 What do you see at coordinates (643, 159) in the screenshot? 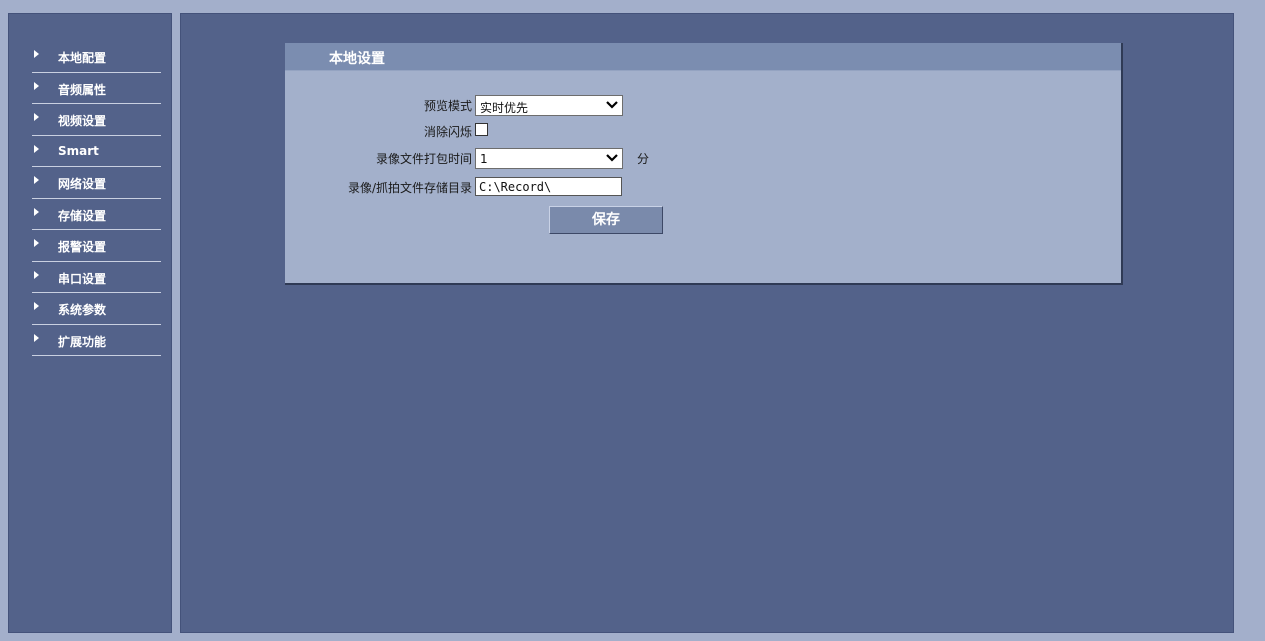
I see `minute-unit-label: 分` at bounding box center [643, 159].